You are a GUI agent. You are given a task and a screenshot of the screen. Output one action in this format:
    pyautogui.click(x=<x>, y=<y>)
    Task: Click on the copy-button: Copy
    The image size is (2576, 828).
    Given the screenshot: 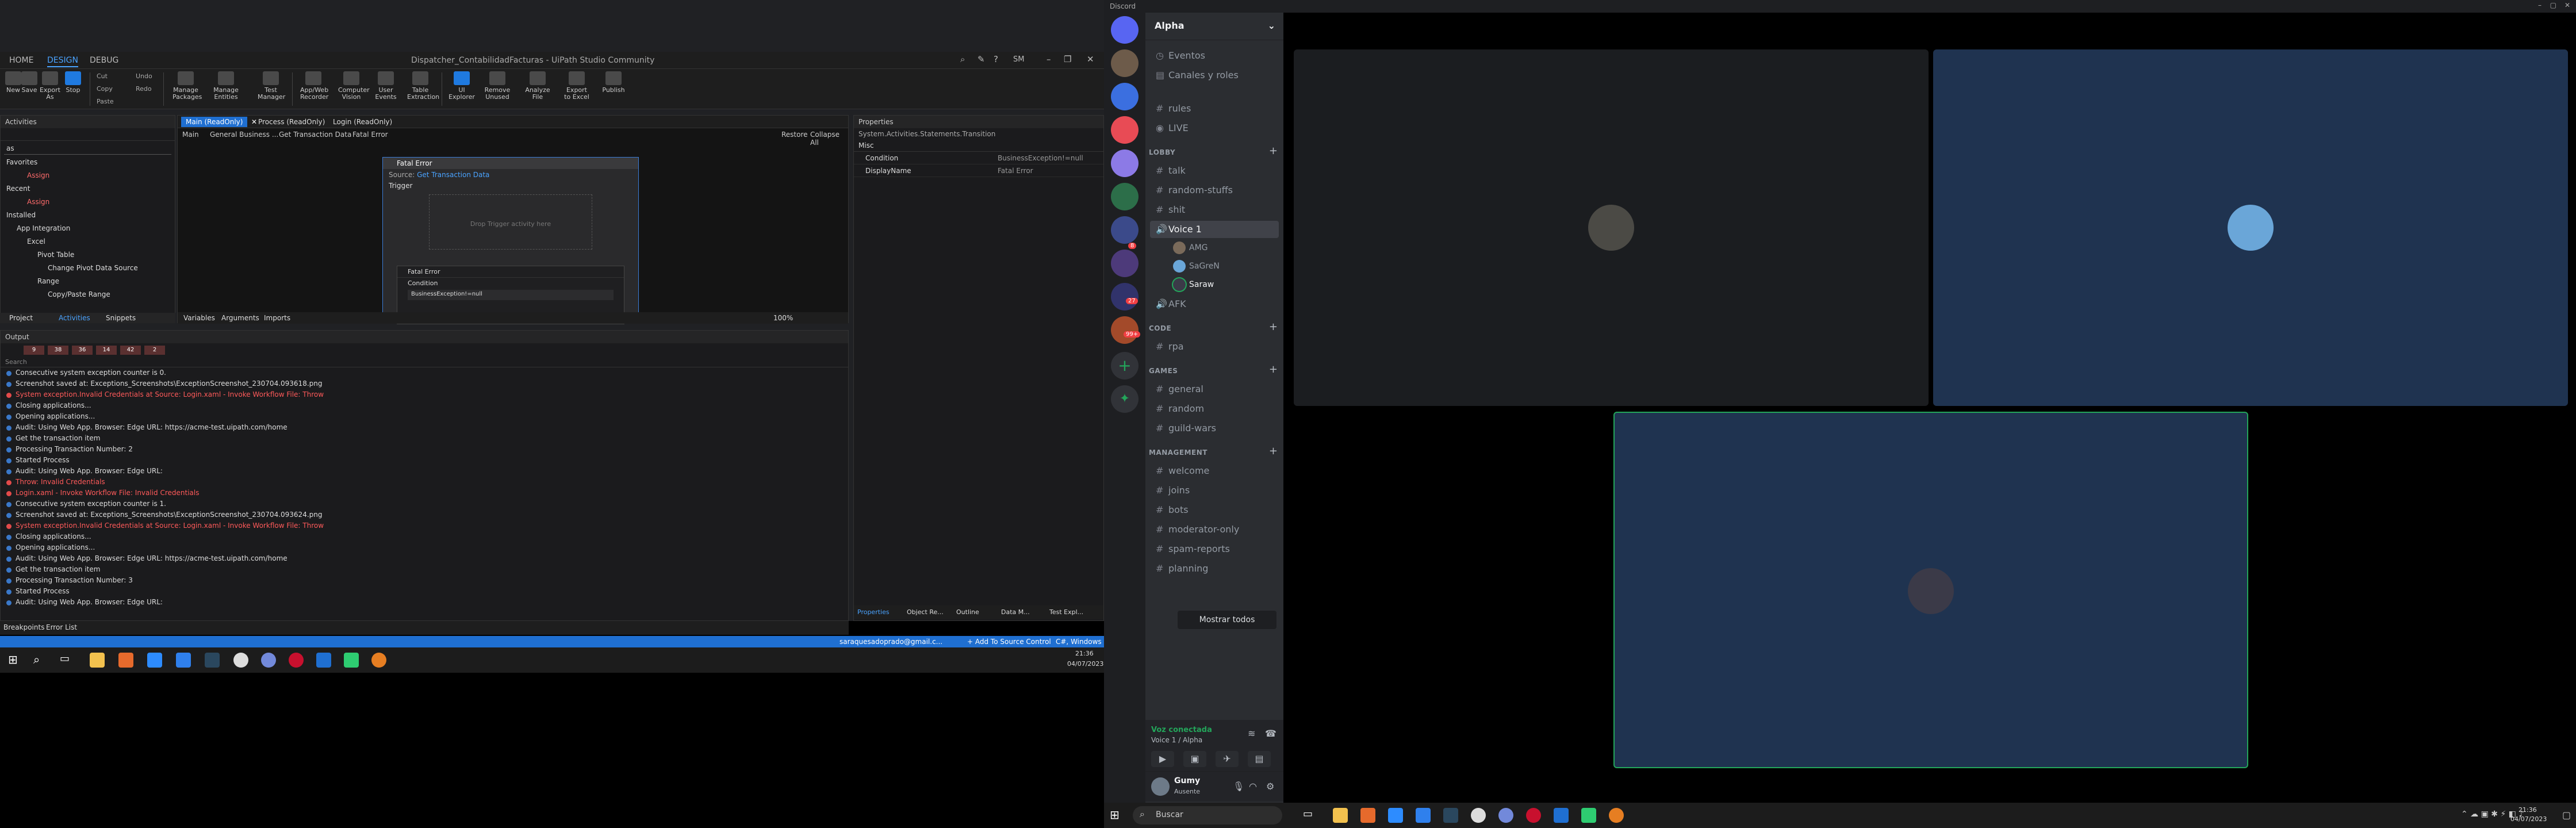 What is the action you would take?
    pyautogui.click(x=105, y=89)
    